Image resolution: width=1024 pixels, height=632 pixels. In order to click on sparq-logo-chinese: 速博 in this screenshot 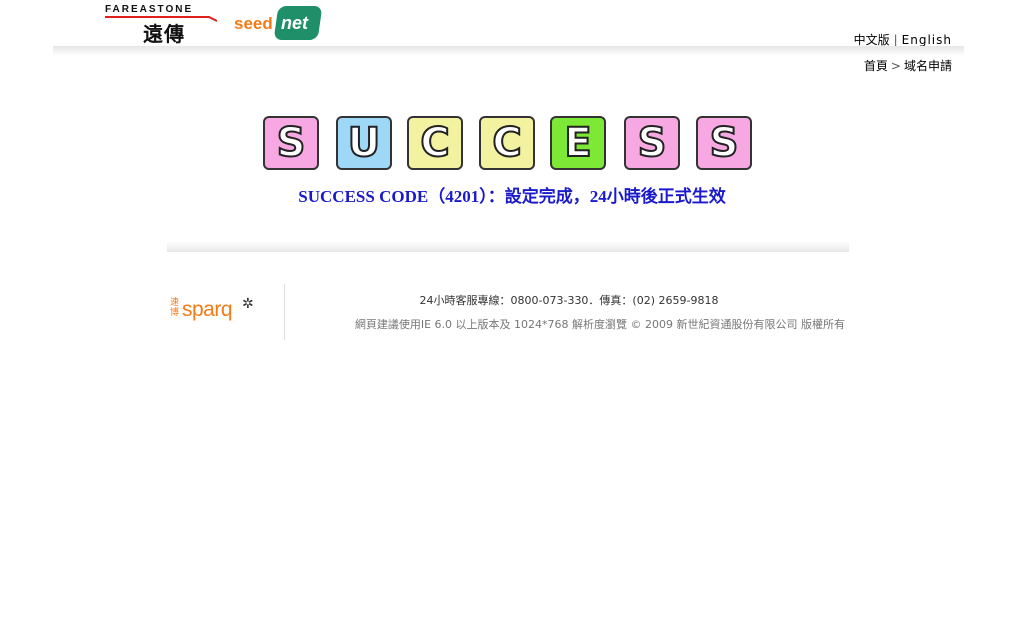, I will do `click(175, 308)`.